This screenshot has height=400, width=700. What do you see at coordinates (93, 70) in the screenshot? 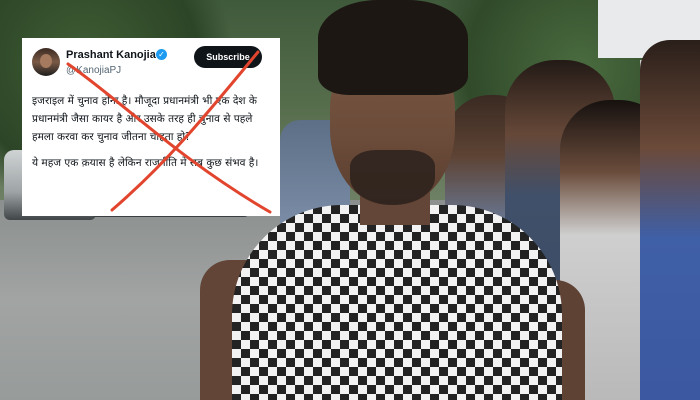
I see `tweet-handle: @KanojiaPJ` at bounding box center [93, 70].